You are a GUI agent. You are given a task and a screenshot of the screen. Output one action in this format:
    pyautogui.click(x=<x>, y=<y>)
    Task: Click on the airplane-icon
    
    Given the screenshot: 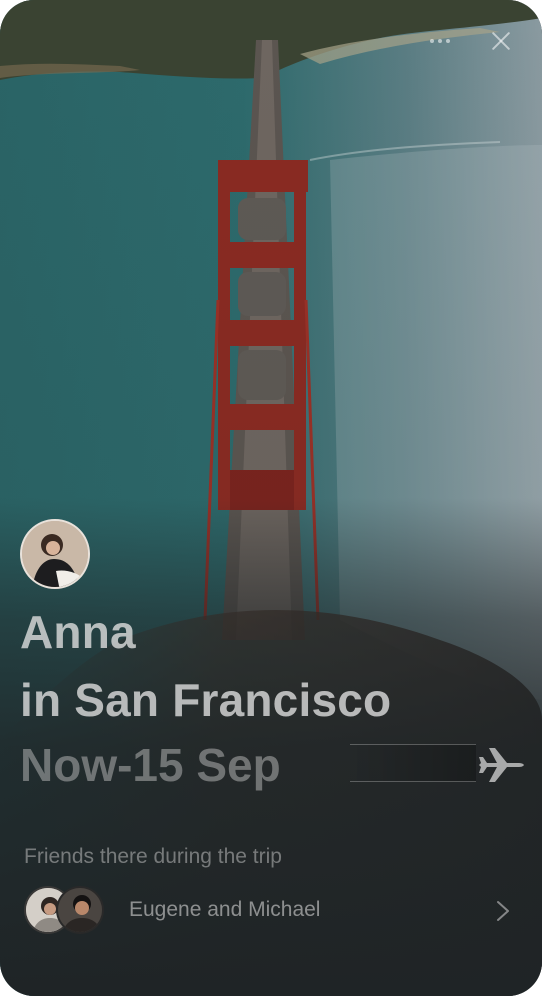 What is the action you would take?
    pyautogui.click(x=501, y=765)
    